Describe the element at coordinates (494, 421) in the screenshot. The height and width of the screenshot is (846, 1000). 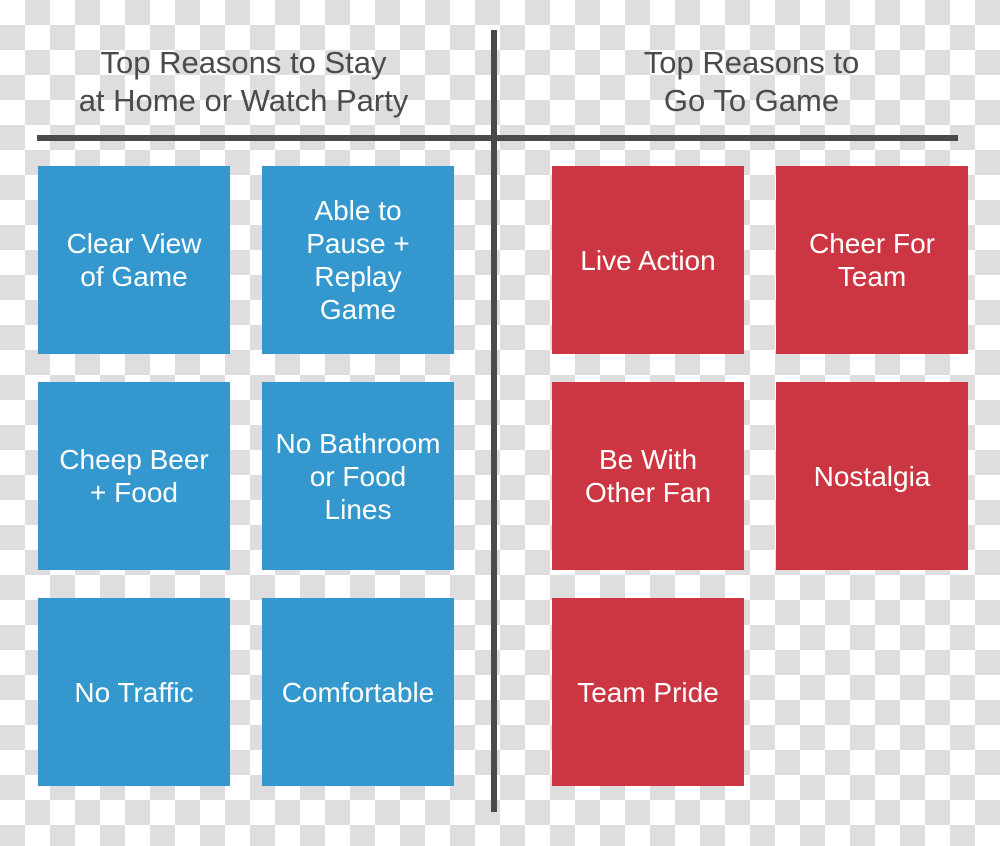
I see `column-separator-divider` at that location.